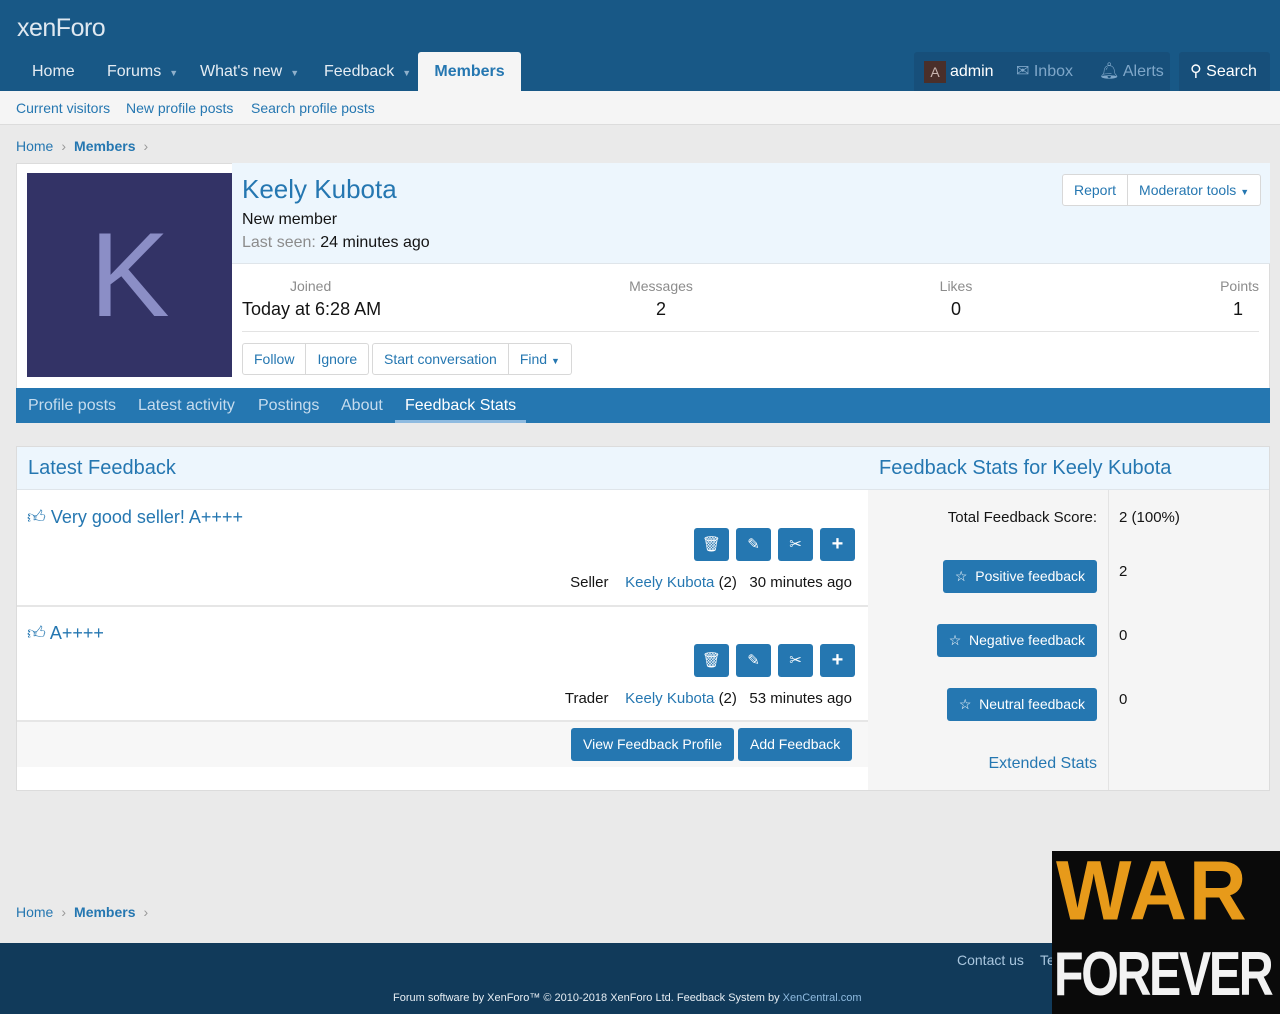 The height and width of the screenshot is (1014, 1280). Describe the element at coordinates (822, 998) in the screenshot. I see `xencentral-link: XenCentral.com` at that location.